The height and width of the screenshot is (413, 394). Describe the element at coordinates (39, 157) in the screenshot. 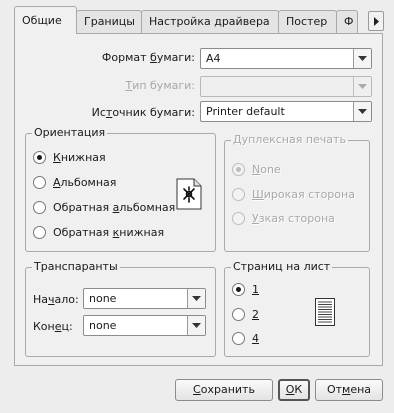

I see `orientation-portrait-radio` at that location.